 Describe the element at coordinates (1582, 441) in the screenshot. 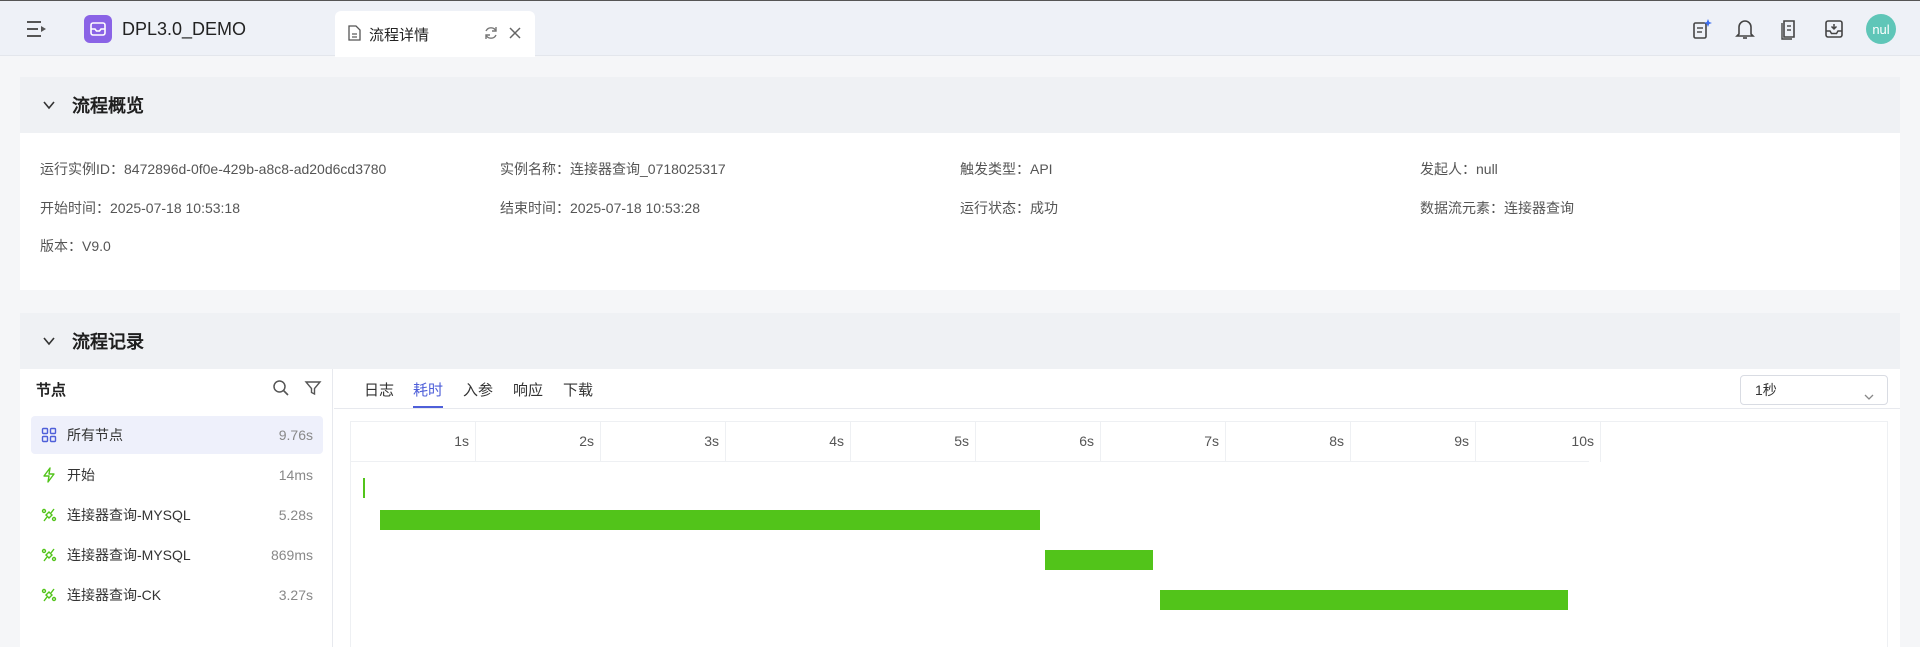

I see `timeline-tick-label: 10s` at that location.